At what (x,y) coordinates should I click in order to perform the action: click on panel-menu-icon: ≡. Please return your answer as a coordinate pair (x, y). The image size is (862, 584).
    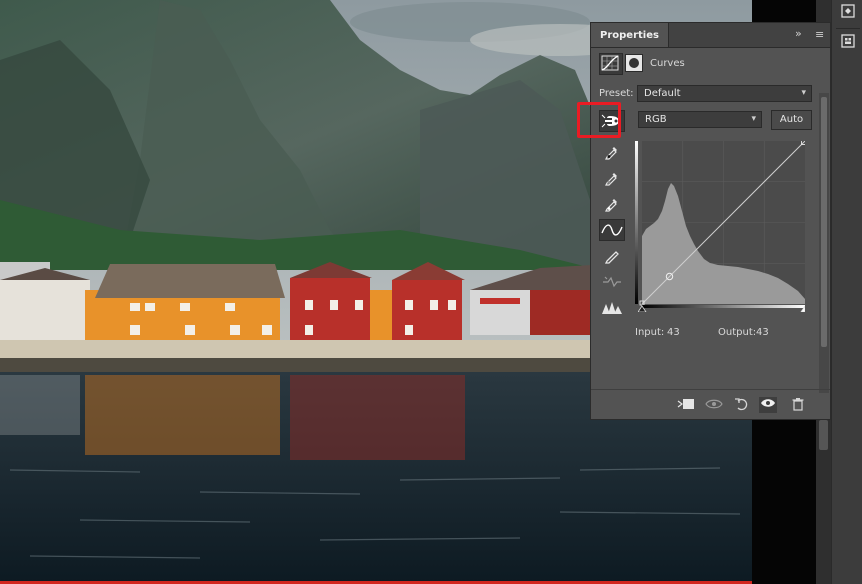
    Looking at the image, I should click on (819, 34).